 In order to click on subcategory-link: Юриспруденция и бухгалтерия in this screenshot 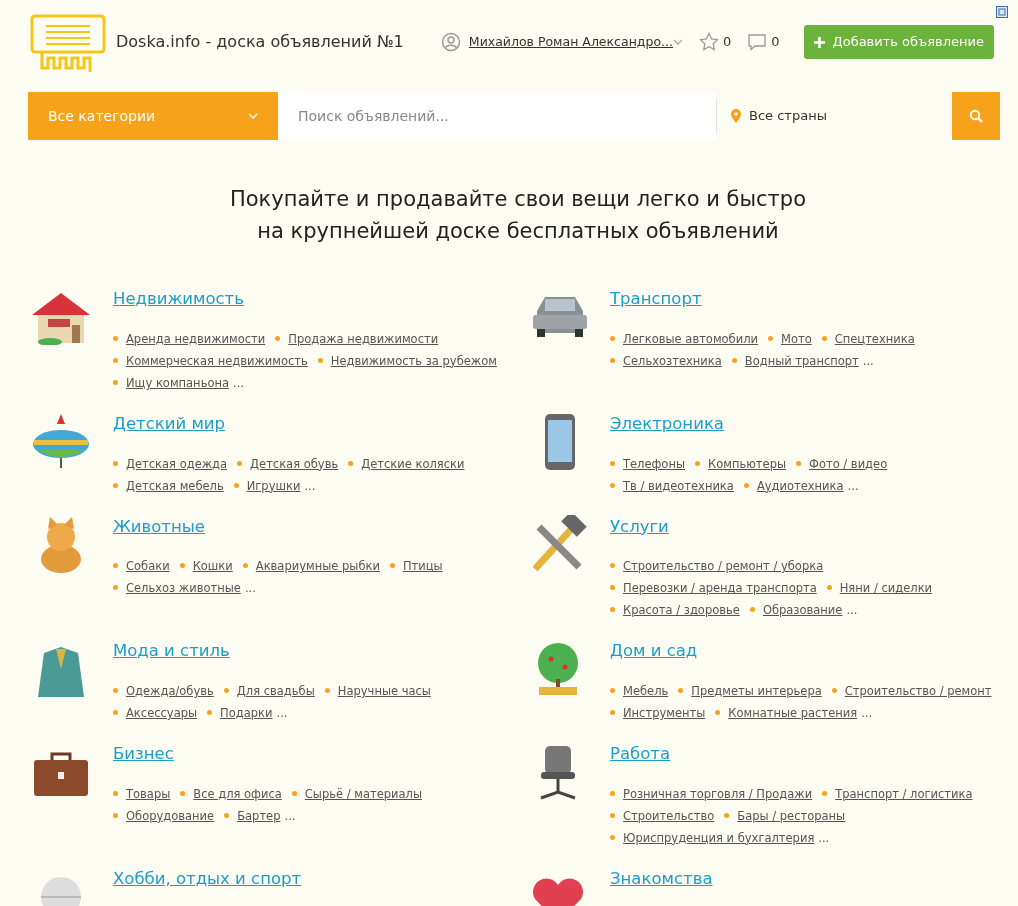, I will do `click(719, 837)`.